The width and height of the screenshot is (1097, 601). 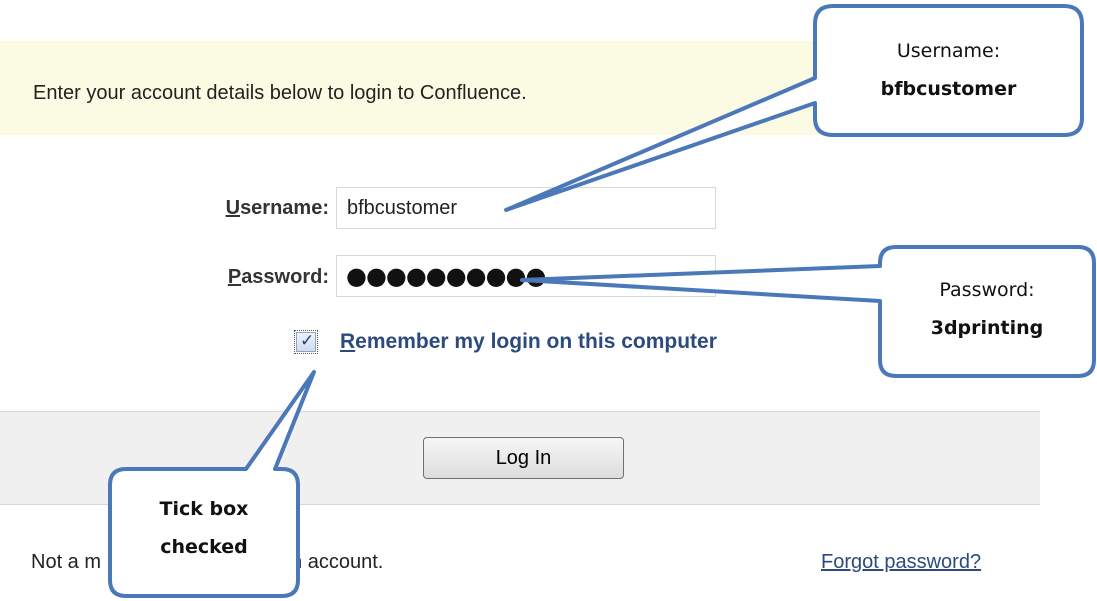 What do you see at coordinates (987, 328) in the screenshot?
I see `password-callout-line2: 3dprinting` at bounding box center [987, 328].